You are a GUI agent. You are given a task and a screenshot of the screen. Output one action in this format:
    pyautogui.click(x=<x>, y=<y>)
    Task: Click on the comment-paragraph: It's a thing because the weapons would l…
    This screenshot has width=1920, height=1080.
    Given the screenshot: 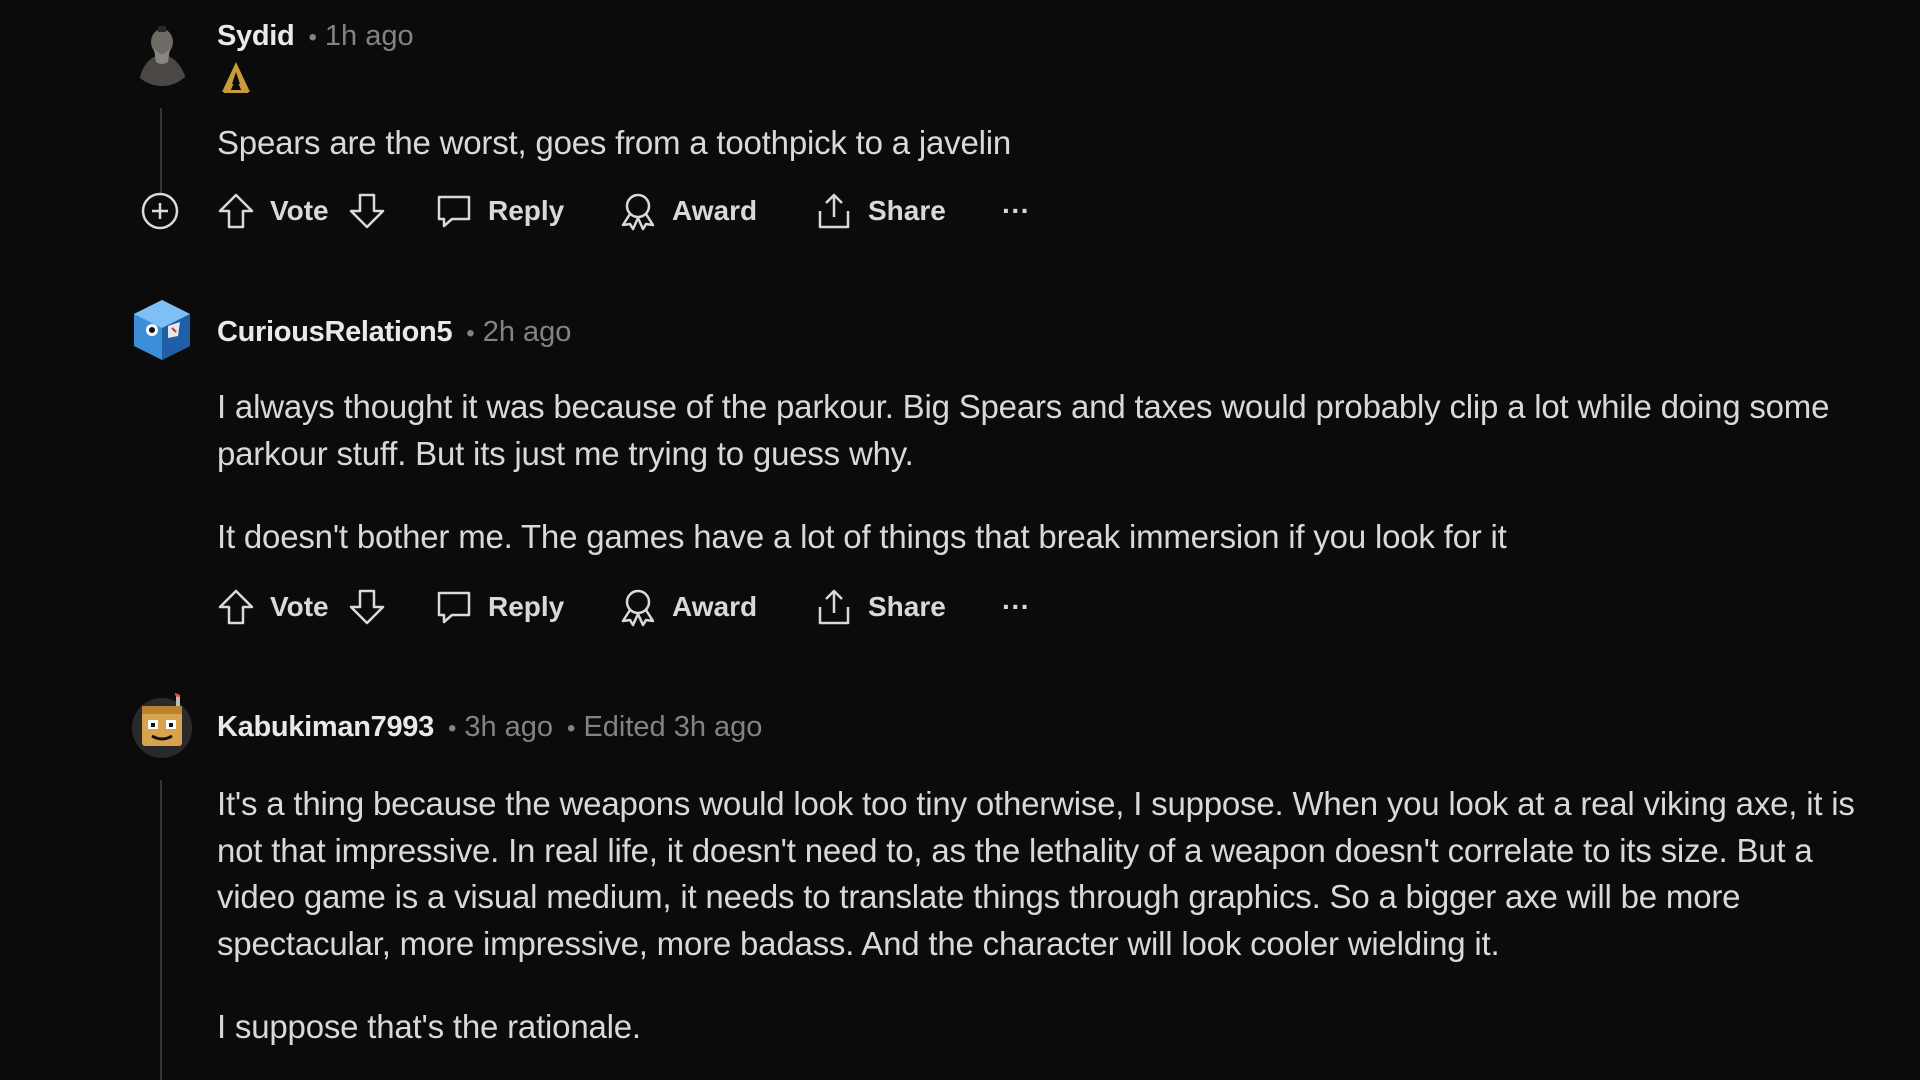 What is the action you would take?
    pyautogui.click(x=1036, y=873)
    